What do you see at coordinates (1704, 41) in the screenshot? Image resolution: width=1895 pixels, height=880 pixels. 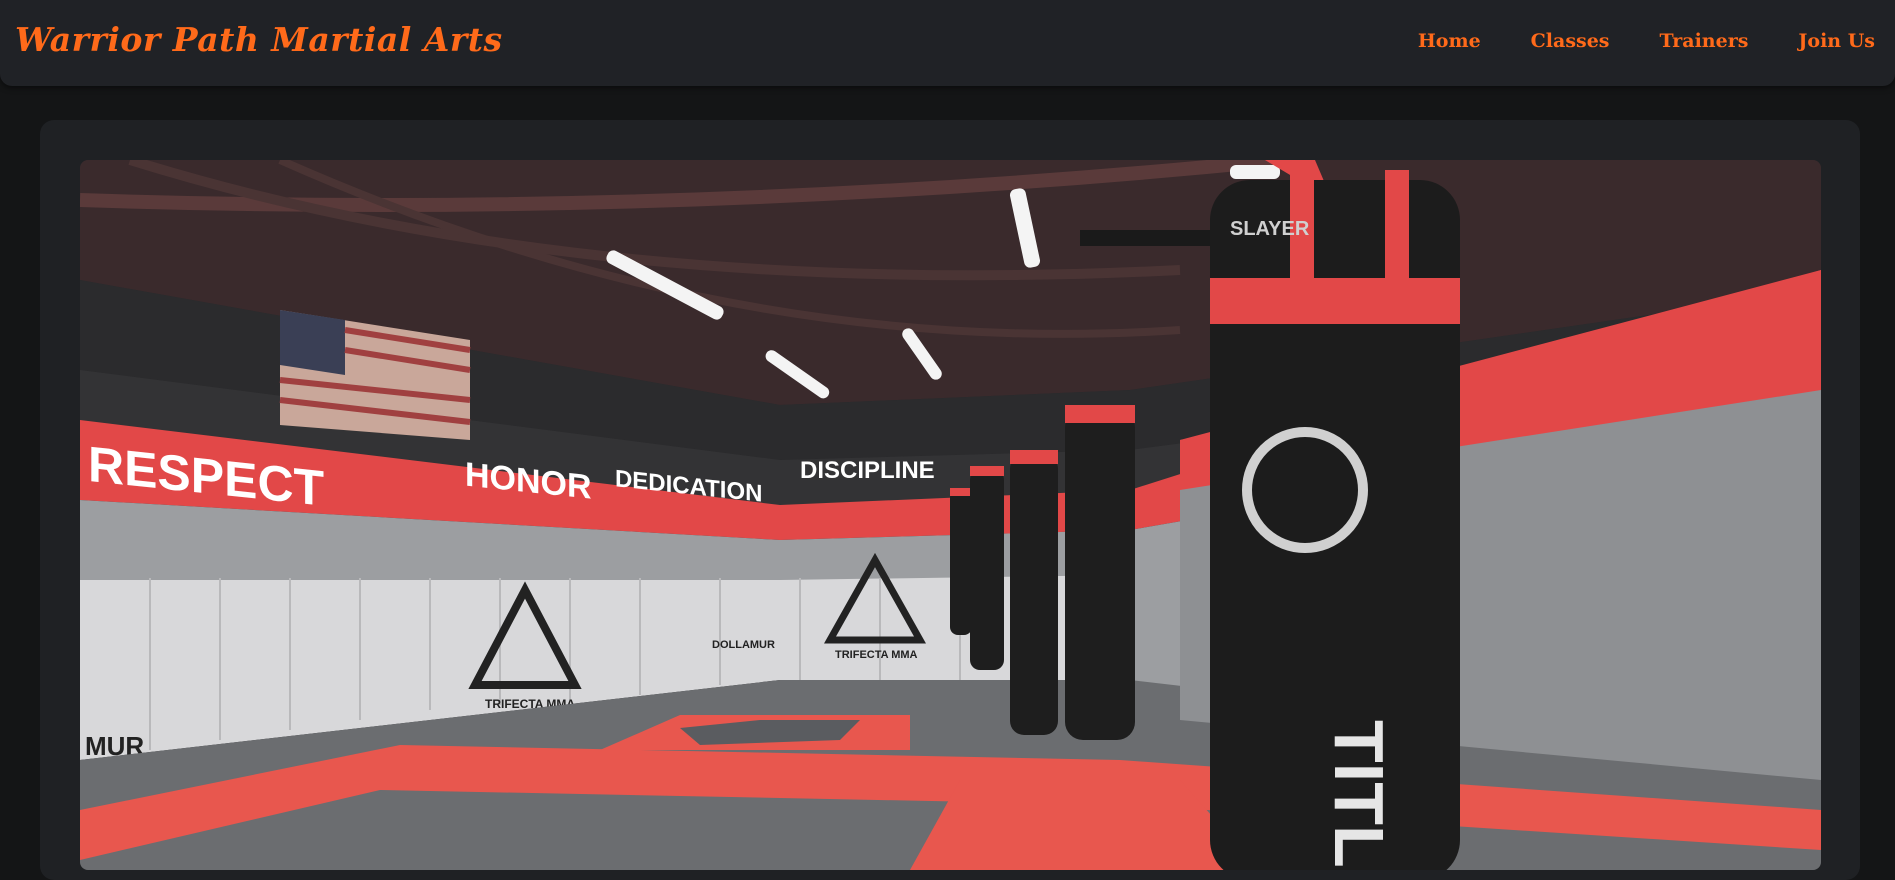 I see `nav-link-trainers: Trainers` at bounding box center [1704, 41].